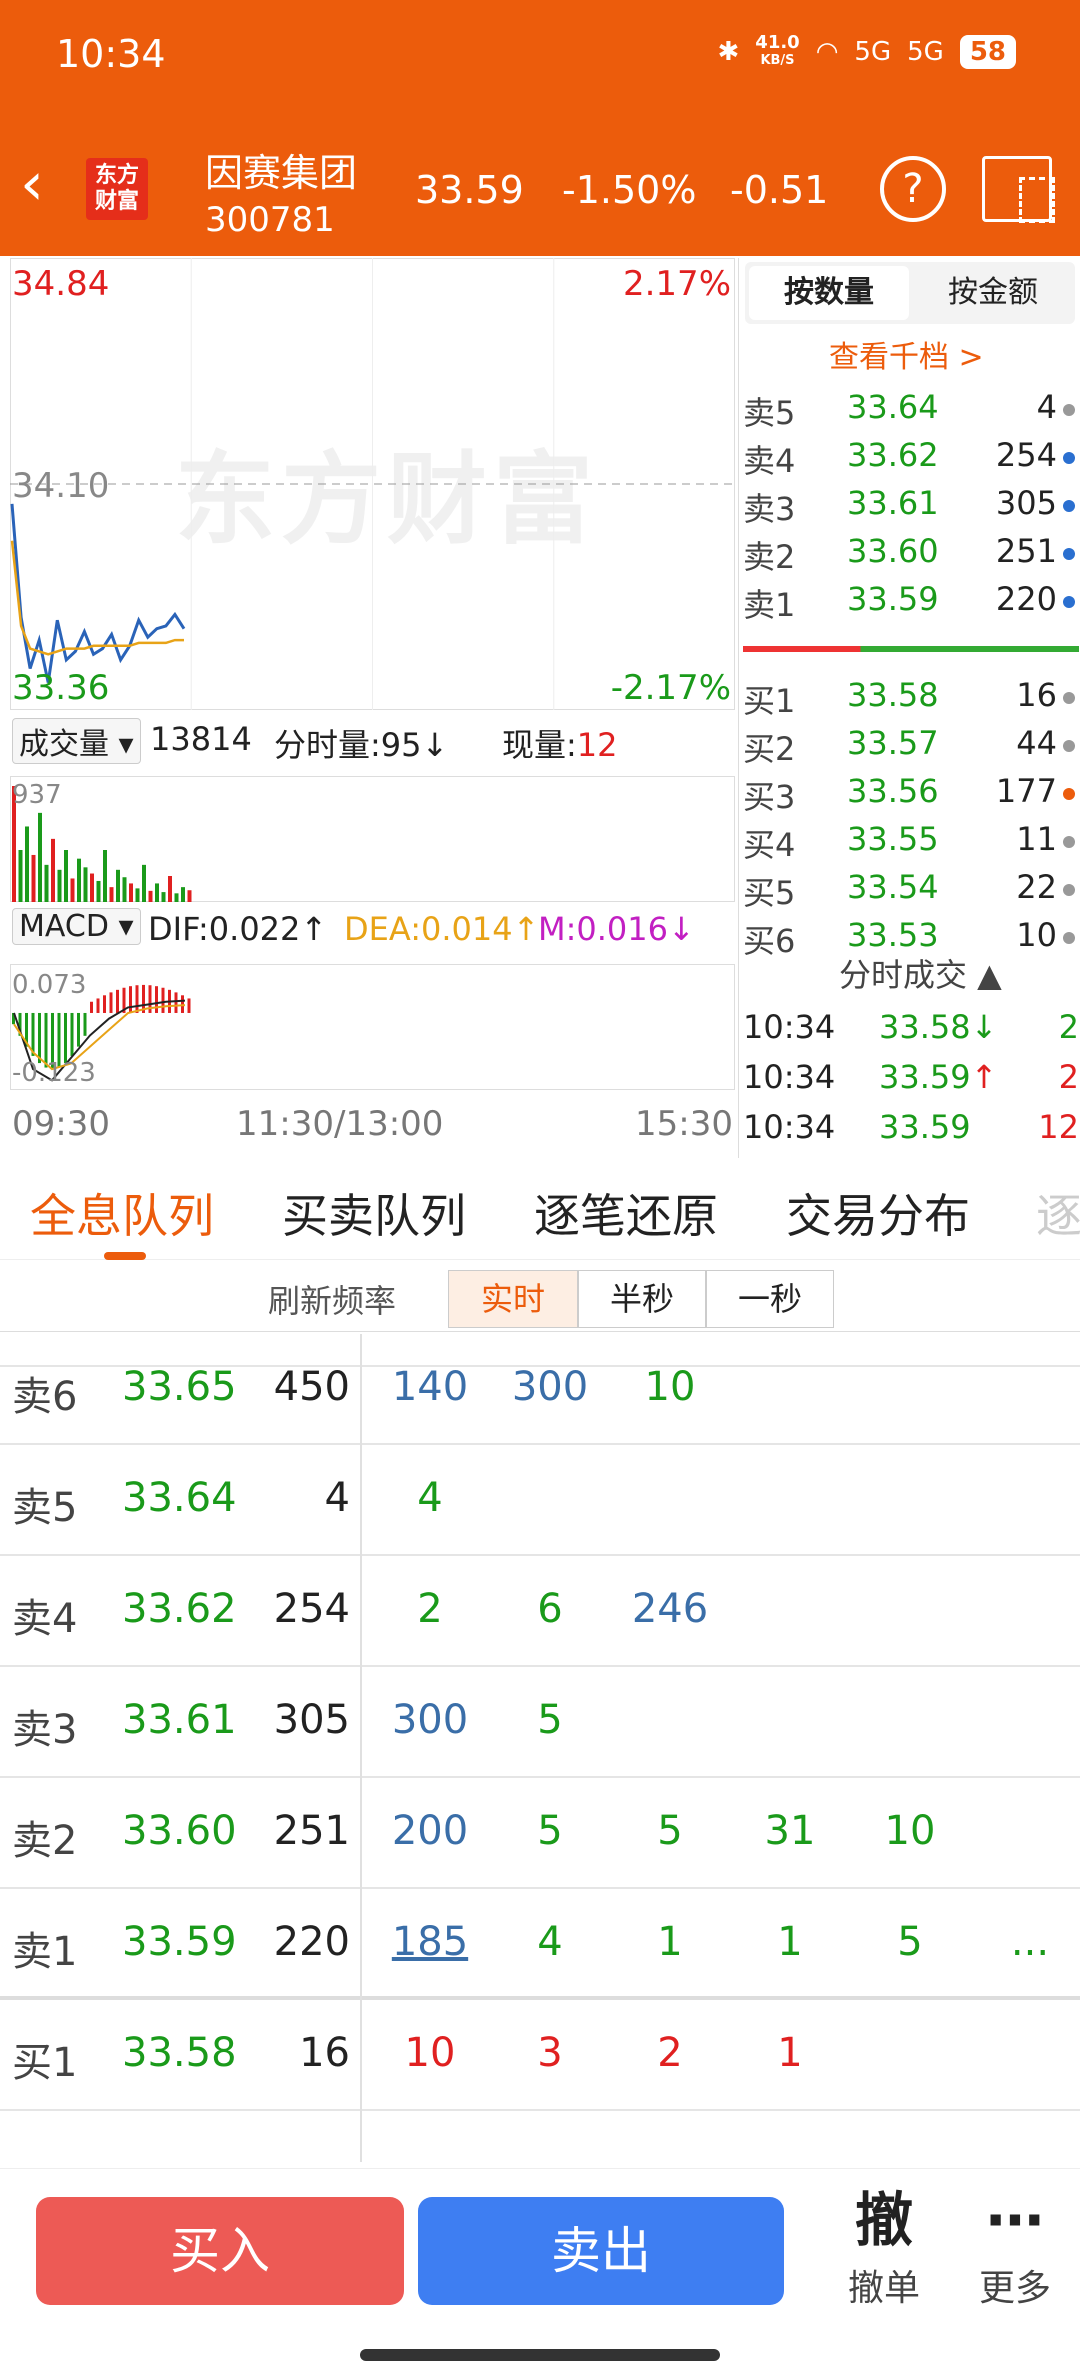 The height and width of the screenshot is (2376, 1080). What do you see at coordinates (601, 2251) in the screenshot?
I see `sell-button: 卖出` at bounding box center [601, 2251].